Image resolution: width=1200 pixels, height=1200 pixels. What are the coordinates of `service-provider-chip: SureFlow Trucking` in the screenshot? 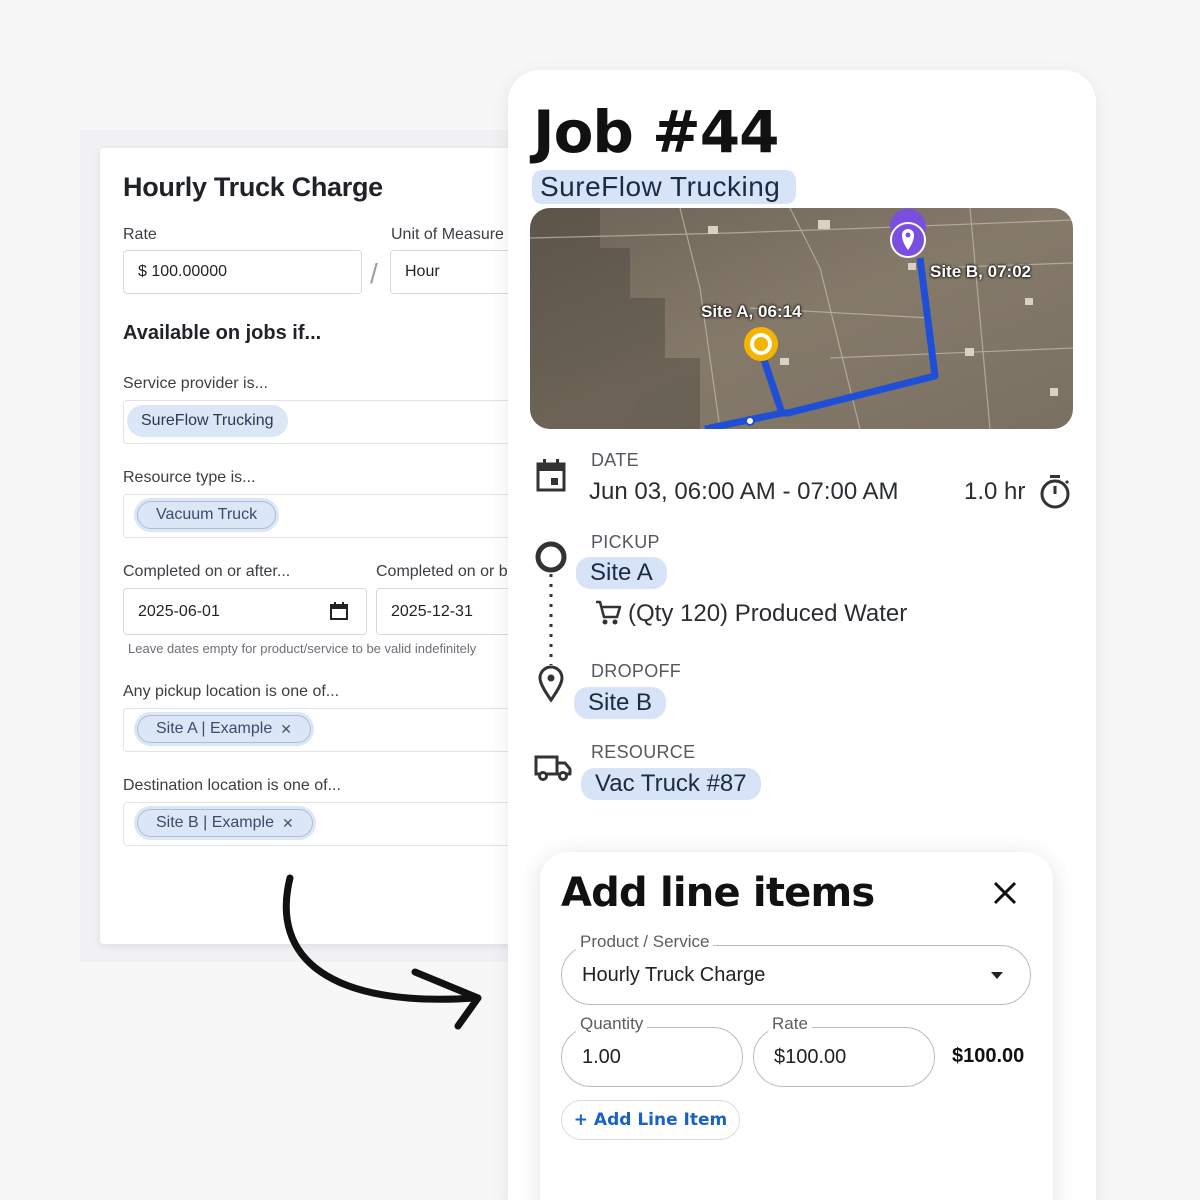 It's located at (207, 421).